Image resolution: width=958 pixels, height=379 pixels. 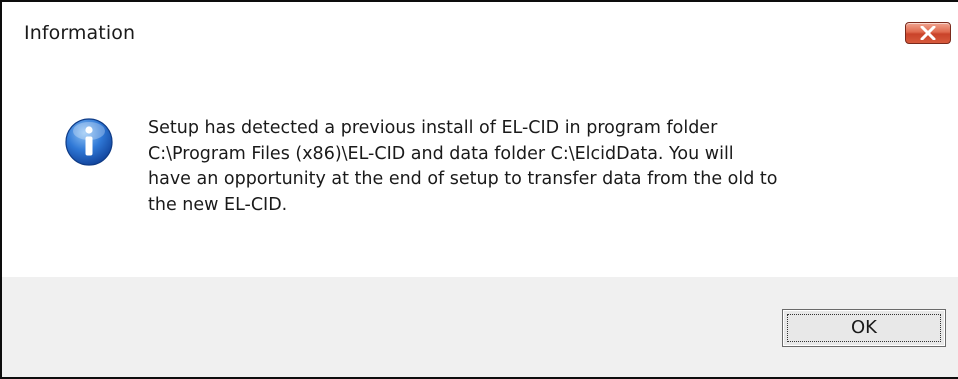 I want to click on info-icon, so click(x=89, y=142).